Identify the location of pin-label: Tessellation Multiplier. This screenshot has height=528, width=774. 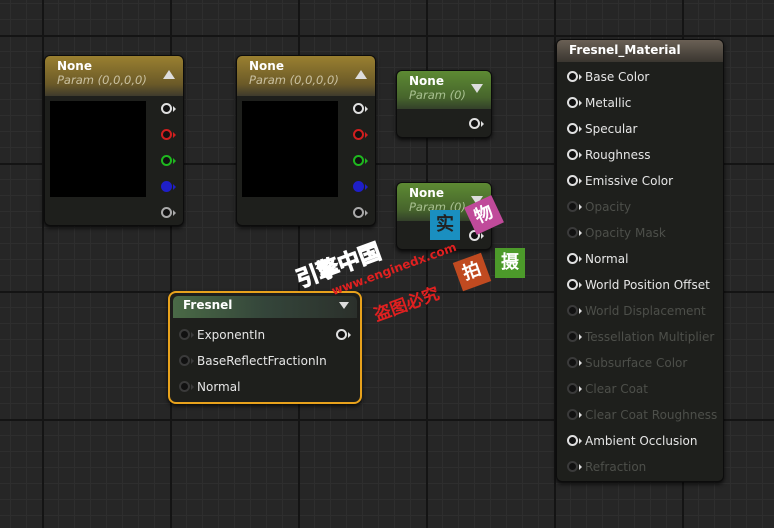
(650, 337).